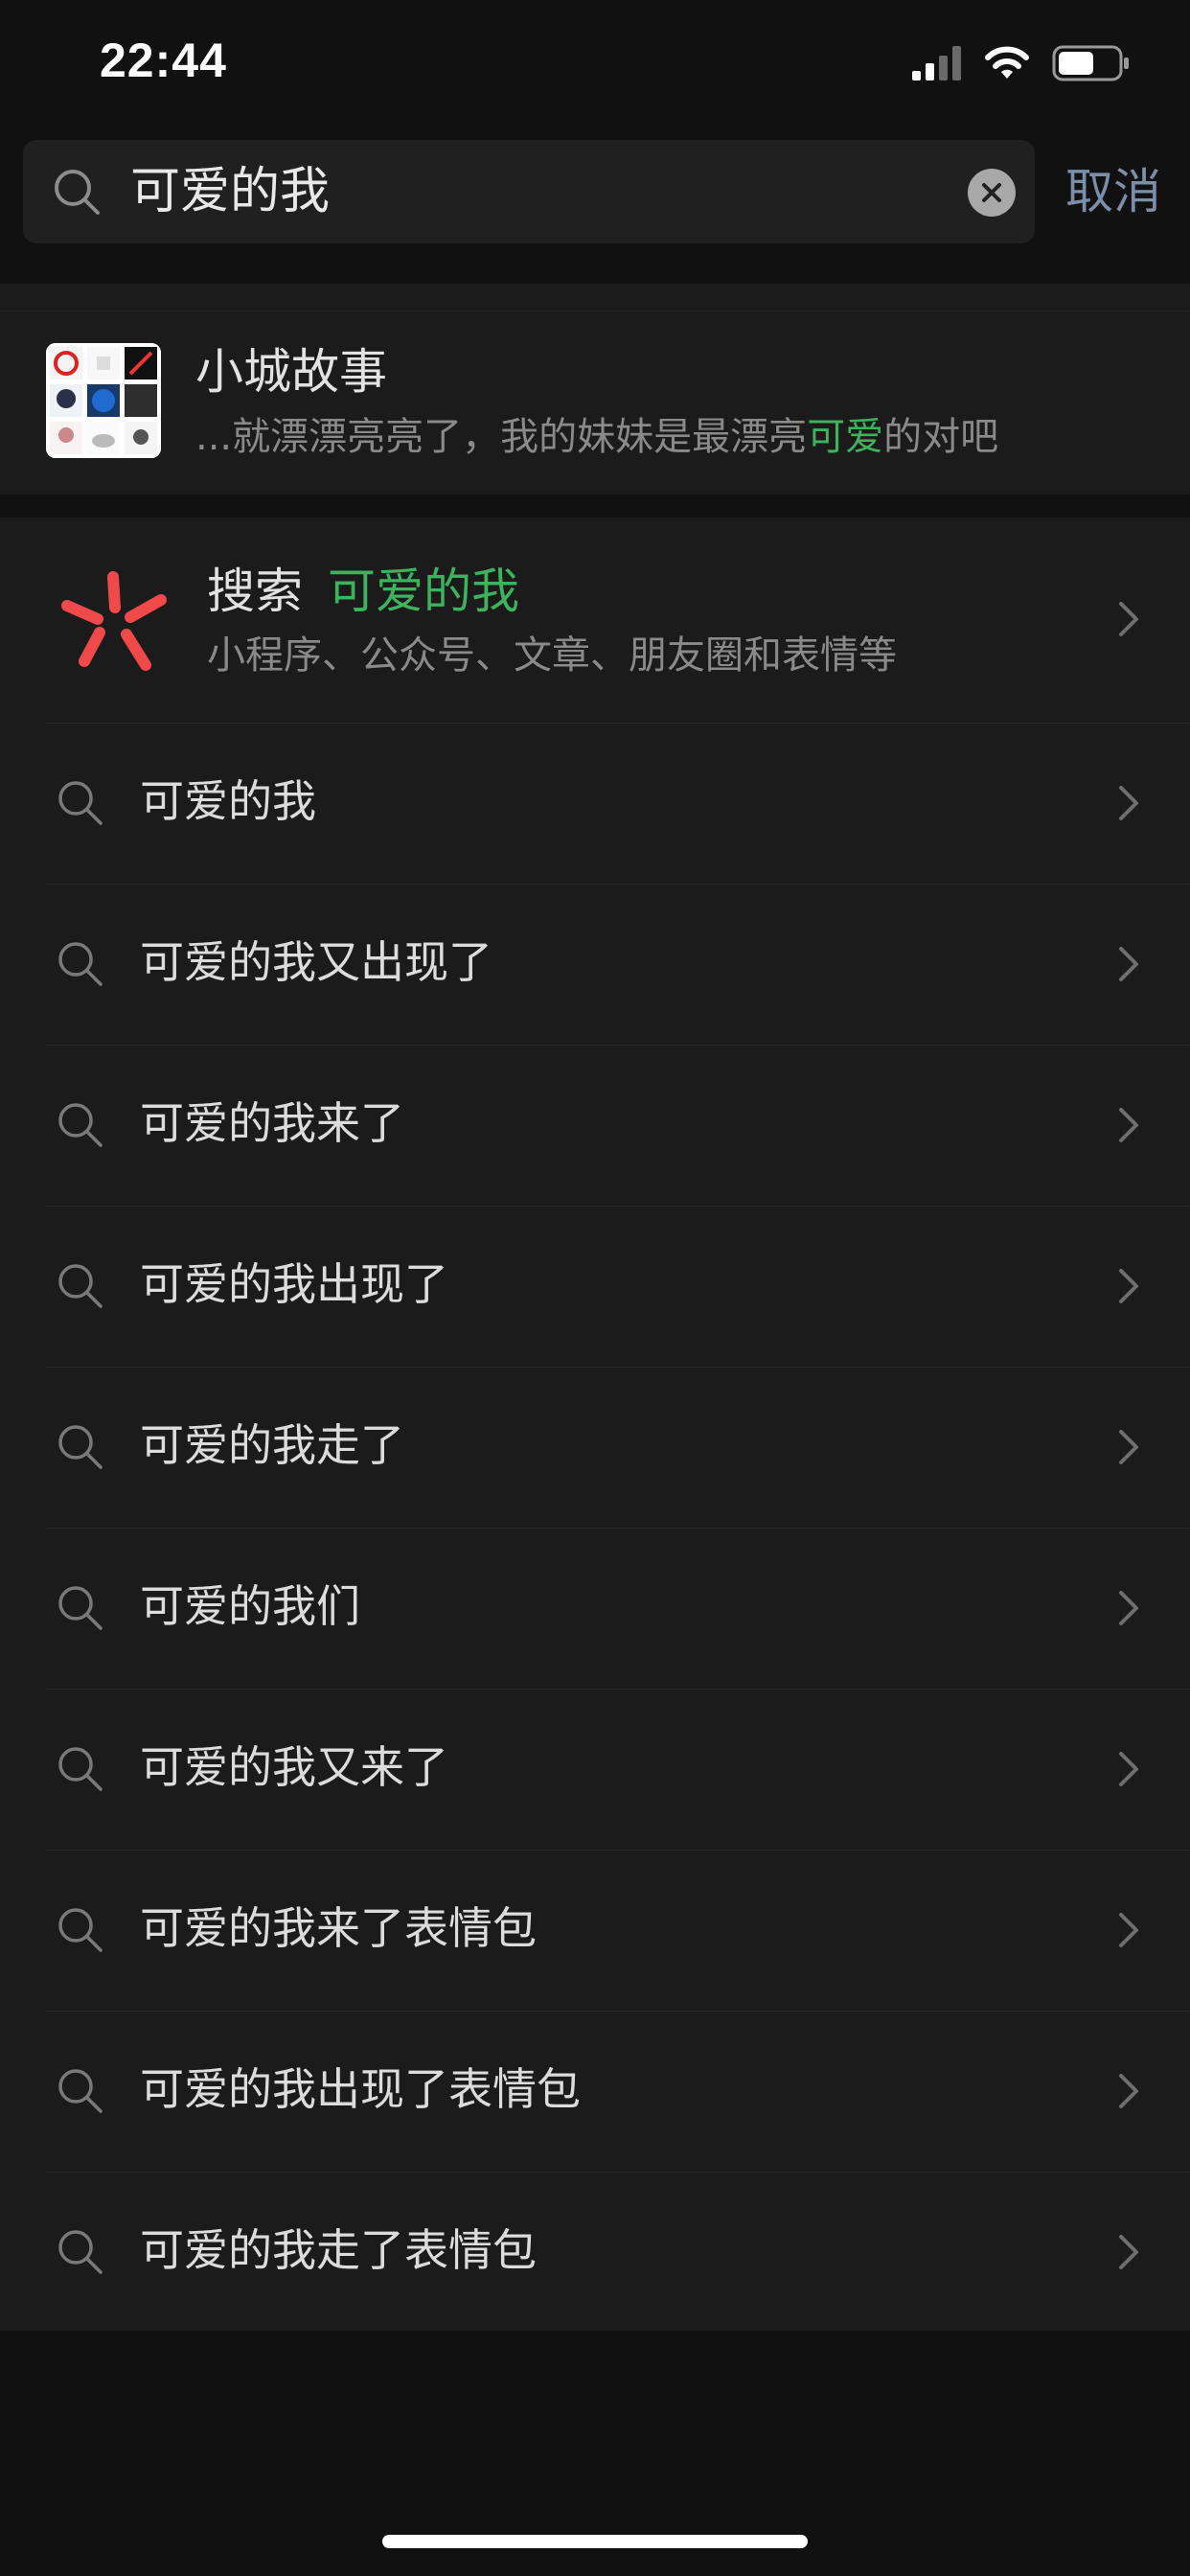 This screenshot has width=1190, height=2576. I want to click on chat-name: 小城故事, so click(291, 372).